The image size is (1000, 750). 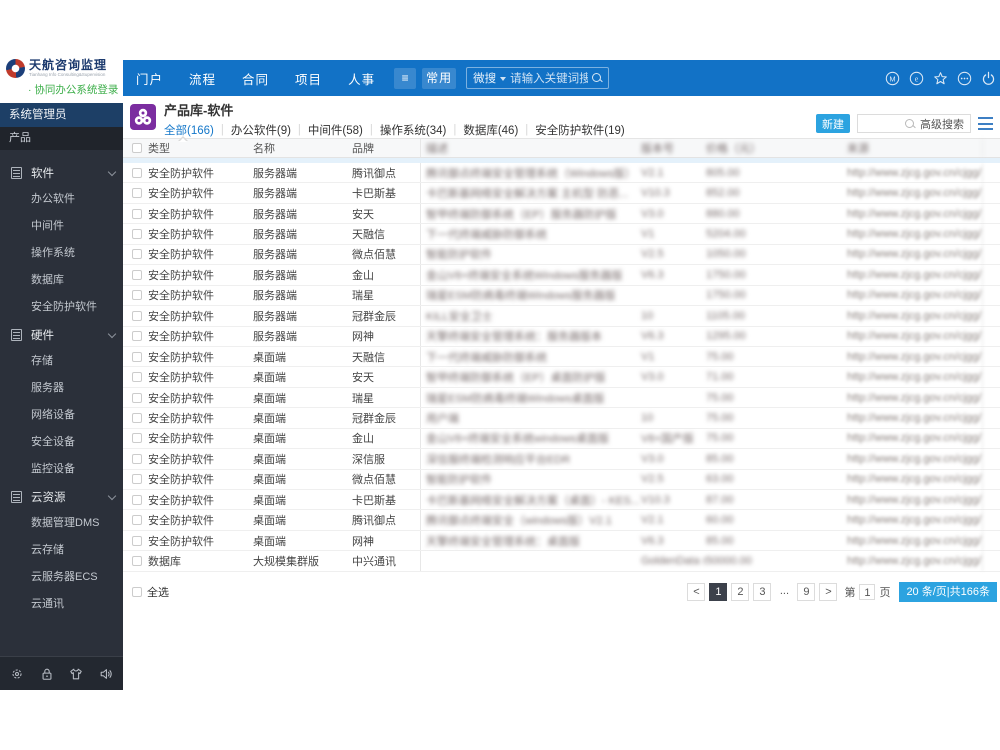 What do you see at coordinates (867, 591) in the screenshot?
I see `jump-input: 1` at bounding box center [867, 591].